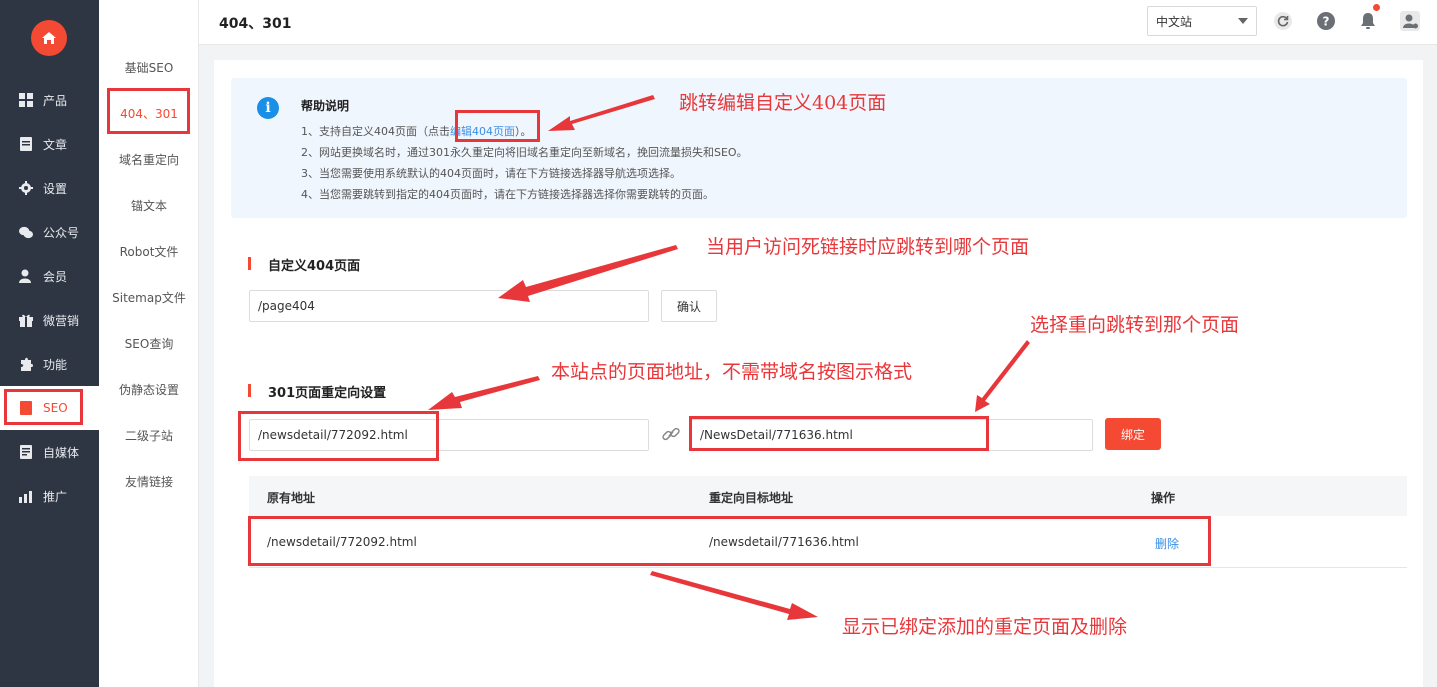  I want to click on notification-bell-icon, so click(1368, 18).